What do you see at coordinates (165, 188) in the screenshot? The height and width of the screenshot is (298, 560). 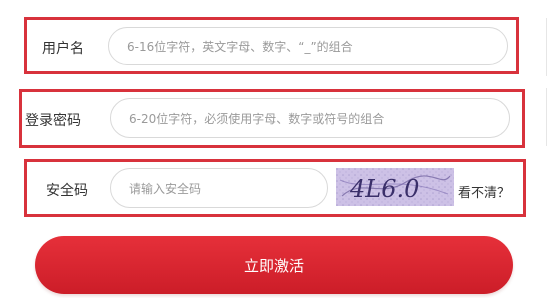 I see `security-code-placeholder: 请输入安全码` at bounding box center [165, 188].